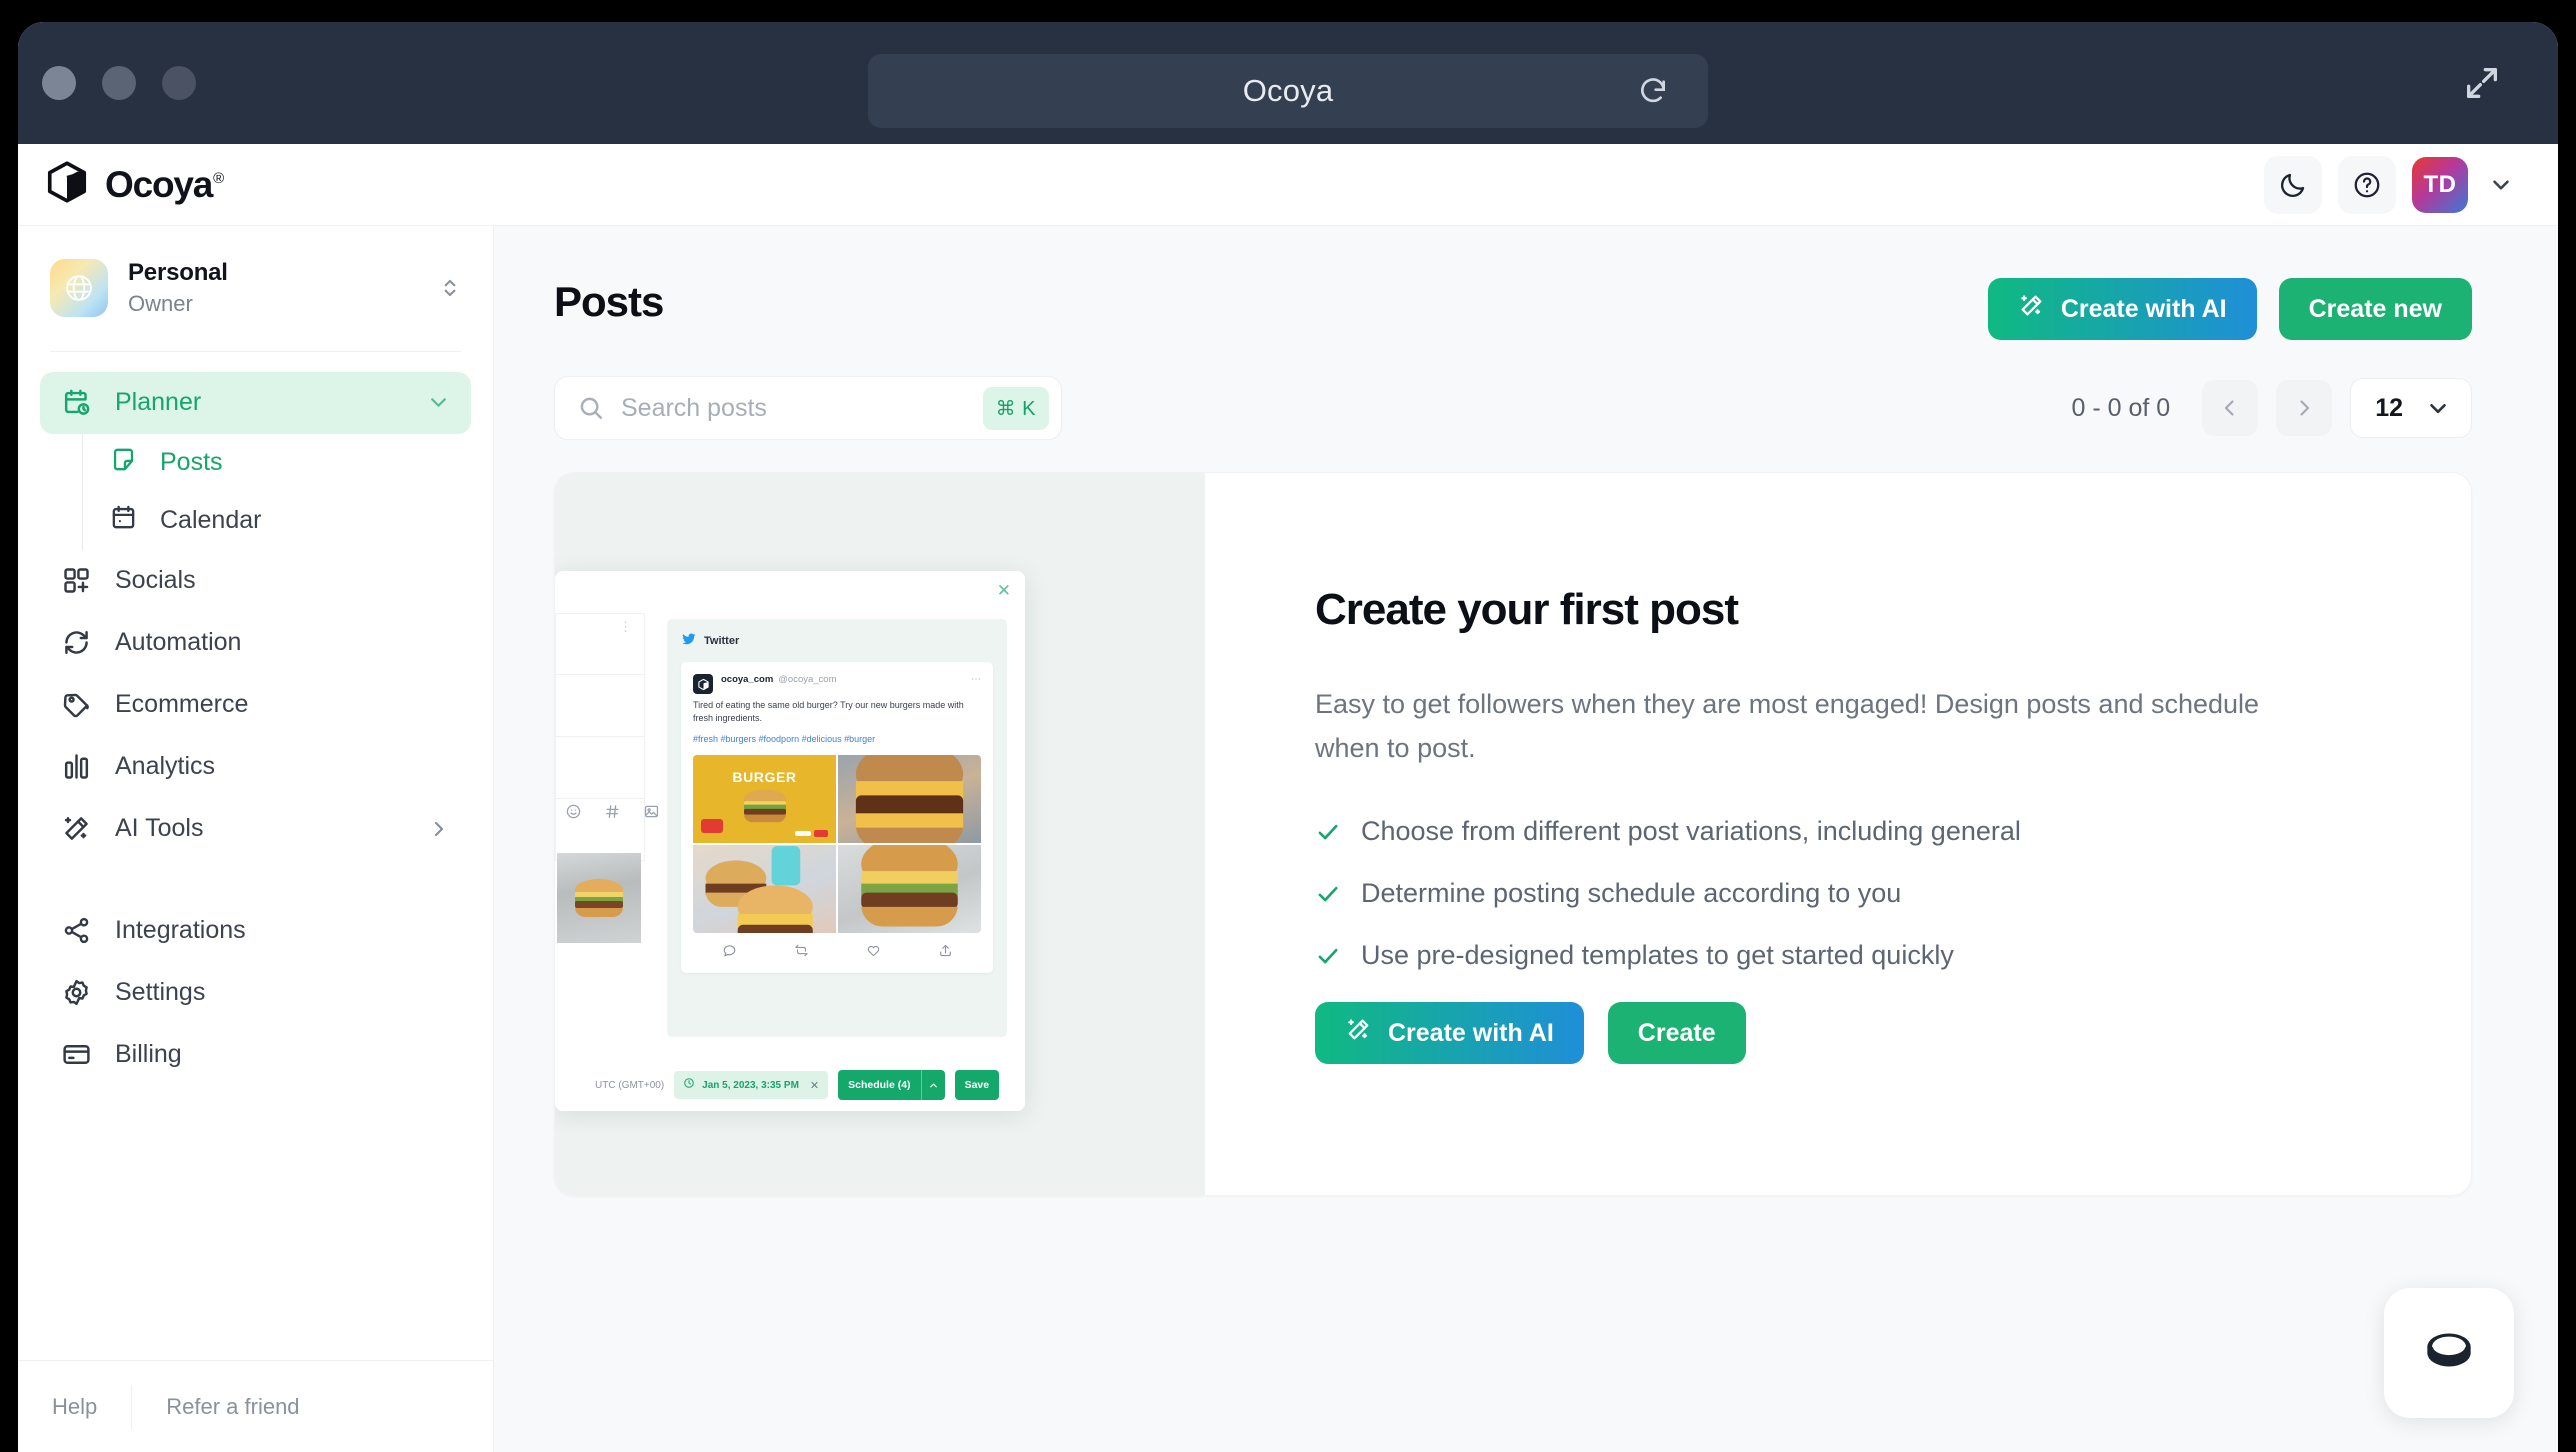 Image resolution: width=2576 pixels, height=1452 pixels. Describe the element at coordinates (255, 581) in the screenshot. I see `sidebar-item-socials: Socials` at that location.